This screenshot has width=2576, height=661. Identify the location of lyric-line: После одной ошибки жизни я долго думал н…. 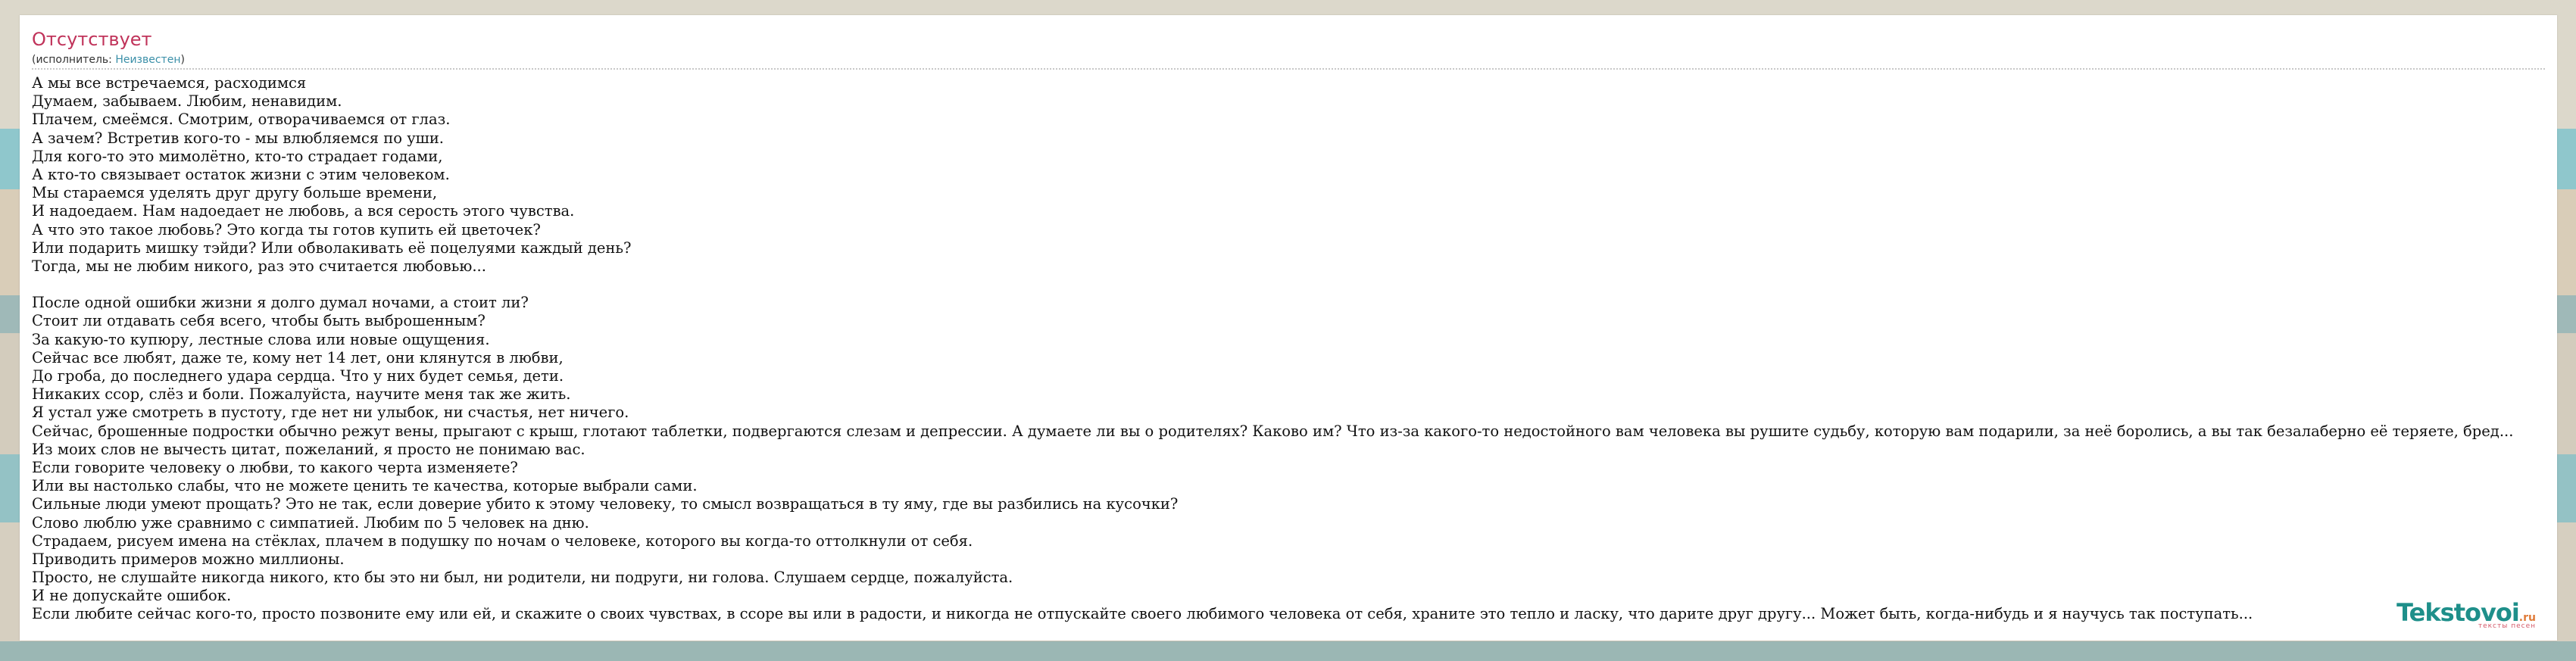
(281, 303).